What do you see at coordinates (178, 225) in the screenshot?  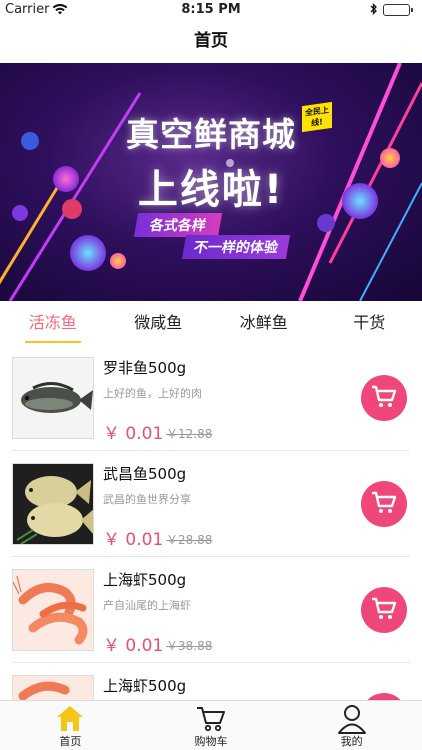 I see `banner-tag-1: 各式各样` at bounding box center [178, 225].